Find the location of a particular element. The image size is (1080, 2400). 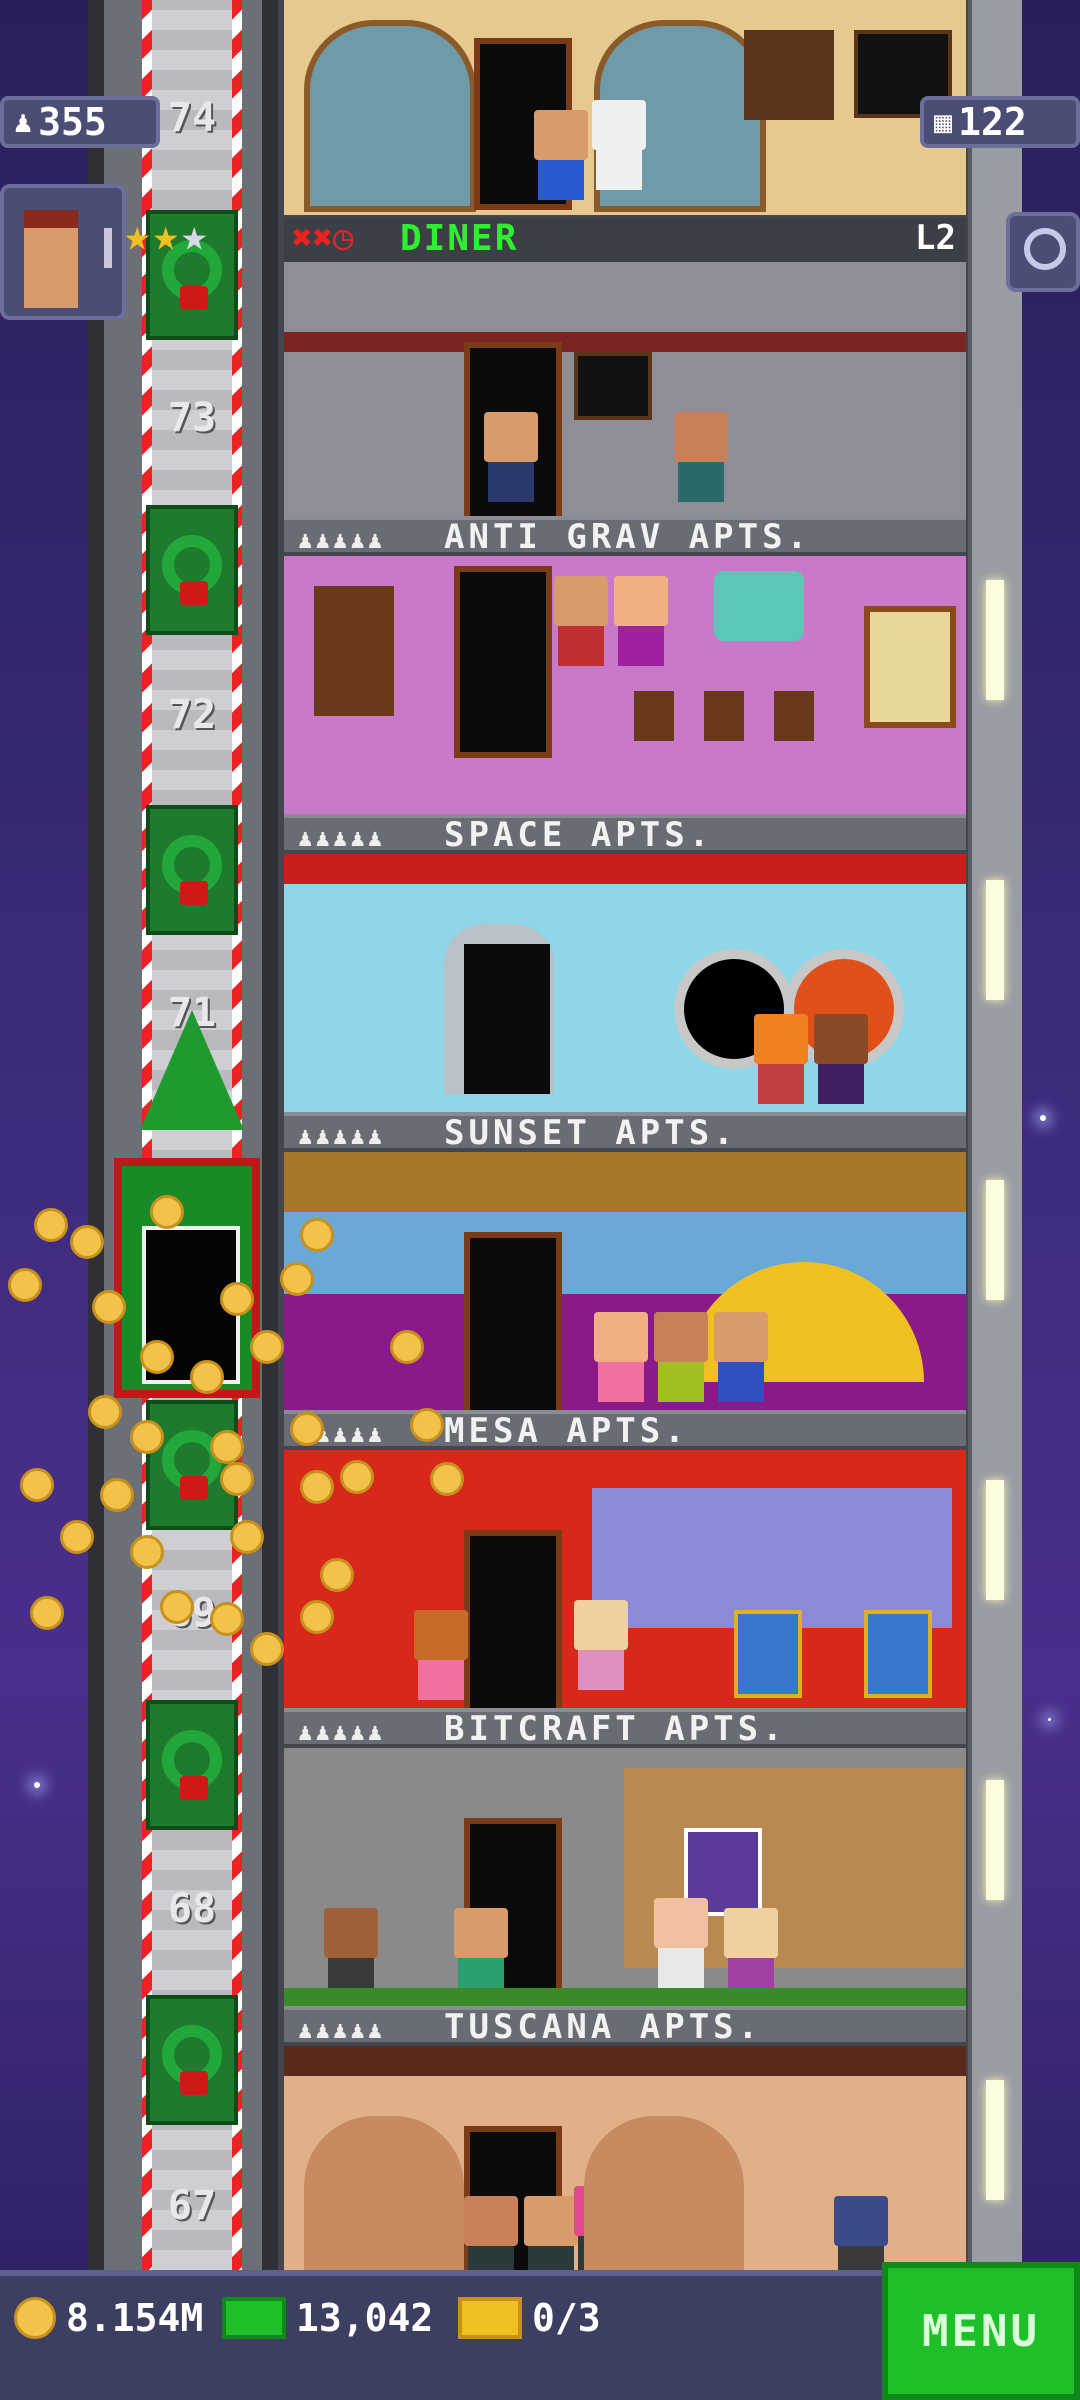

floor-number-68: 68 is located at coordinates (192, 1909).